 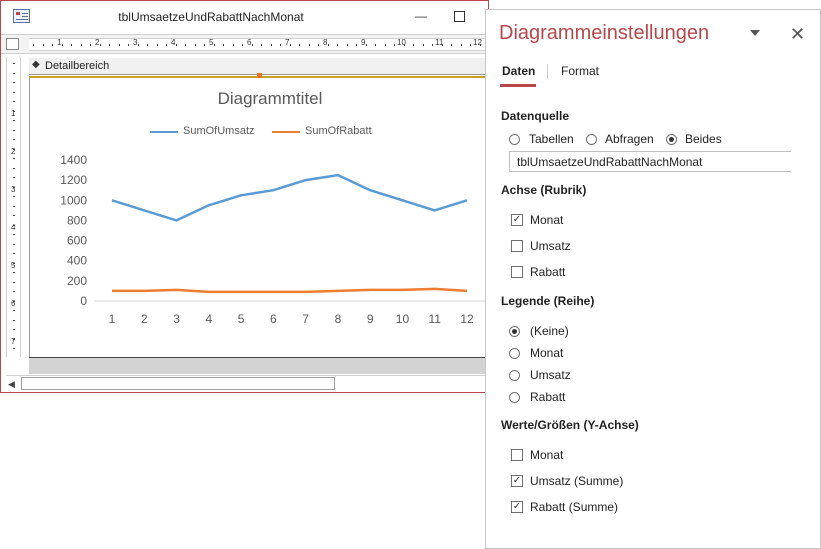 I want to click on tab-separator, so click(x=547, y=71).